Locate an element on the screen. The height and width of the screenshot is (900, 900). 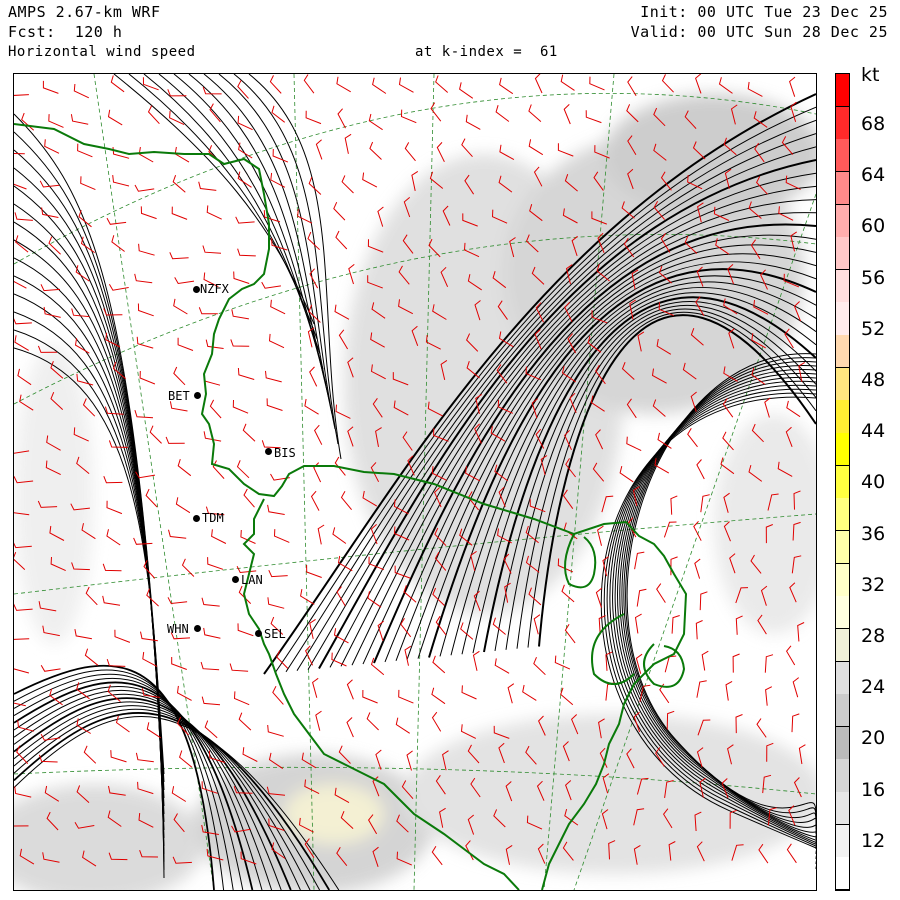
station-label-tdm: TDM is located at coordinates (213, 518).